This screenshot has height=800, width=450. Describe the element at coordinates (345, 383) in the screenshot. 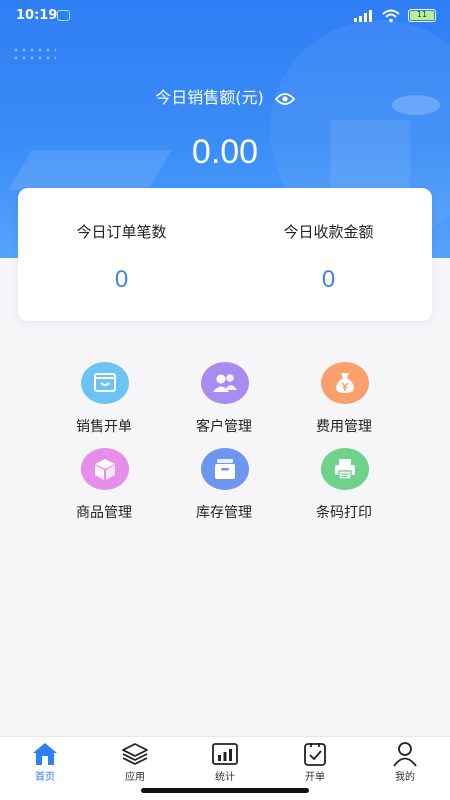

I see `money-bag-icon` at that location.